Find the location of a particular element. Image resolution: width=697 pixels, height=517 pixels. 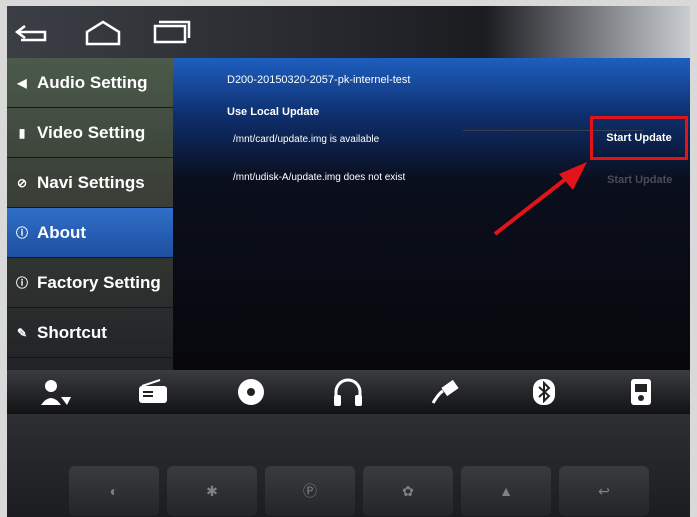

headphones-icon is located at coordinates (348, 392).